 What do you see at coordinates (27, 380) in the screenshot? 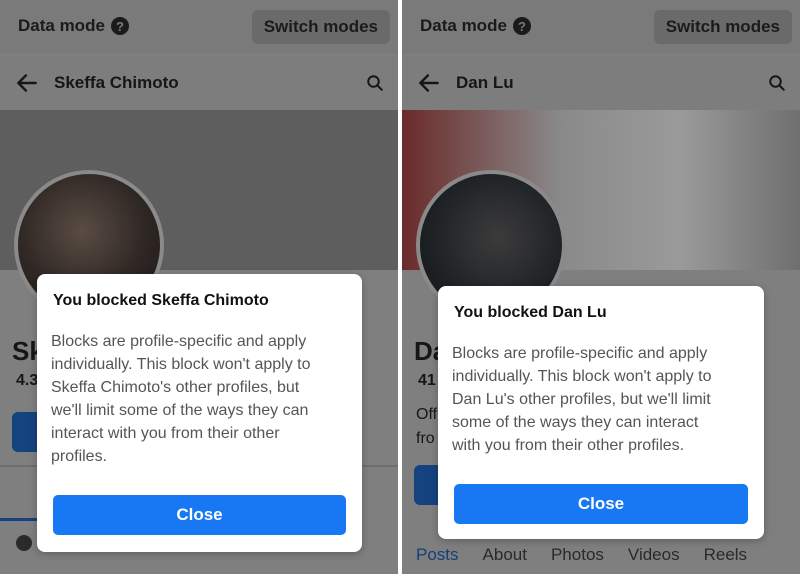
I see `profile-stat-partial: 4.3` at bounding box center [27, 380].